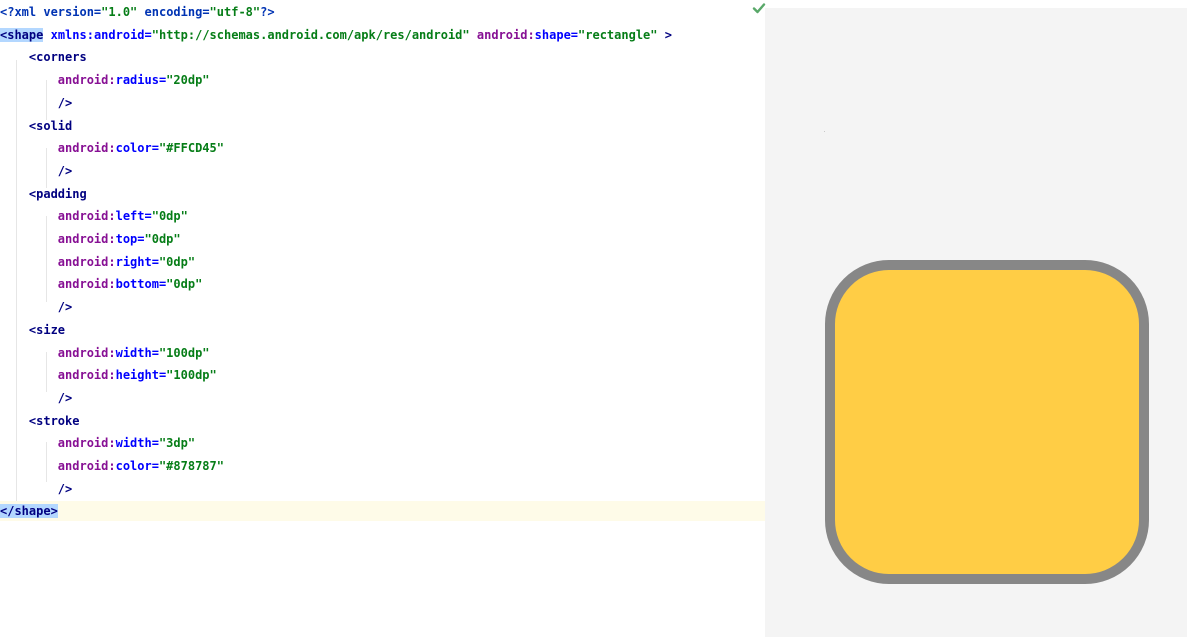  Describe the element at coordinates (382, 466) in the screenshot. I see `code-line: android:color="#878787"` at that location.